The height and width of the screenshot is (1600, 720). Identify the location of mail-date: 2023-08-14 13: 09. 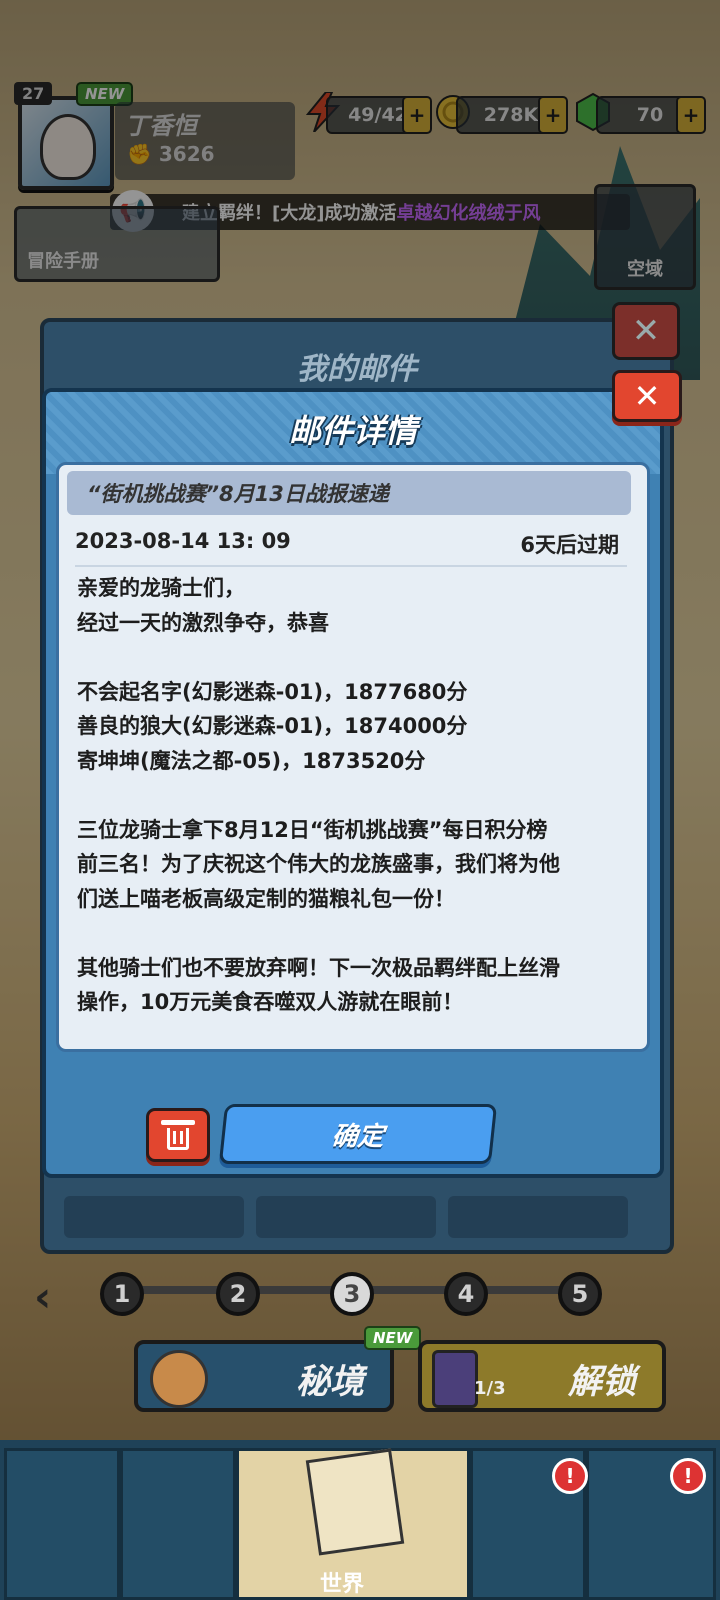
(183, 541).